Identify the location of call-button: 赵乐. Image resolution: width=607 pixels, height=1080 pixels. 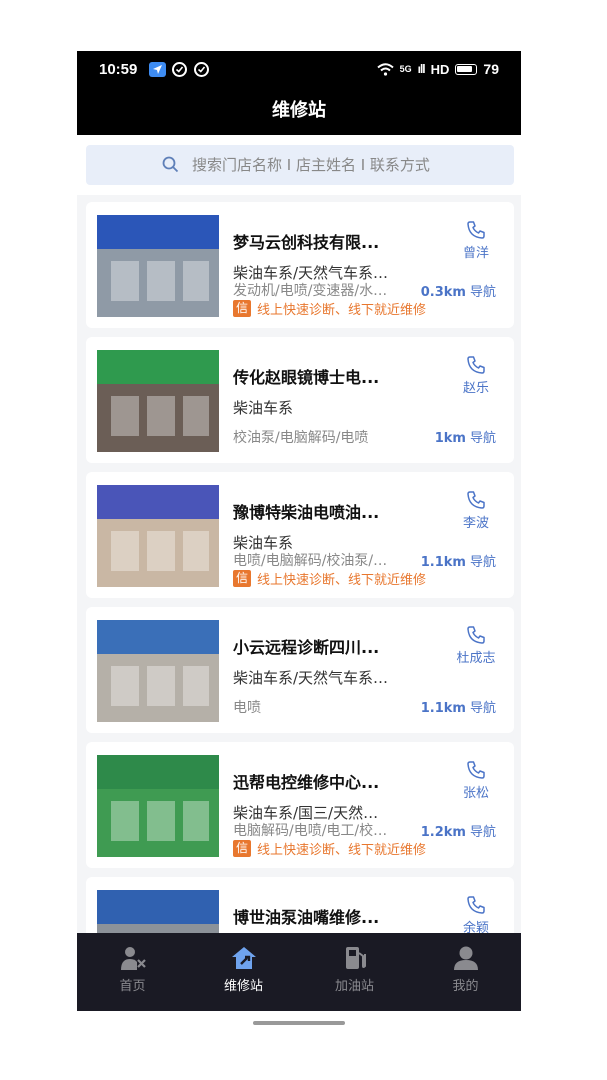
(476, 375).